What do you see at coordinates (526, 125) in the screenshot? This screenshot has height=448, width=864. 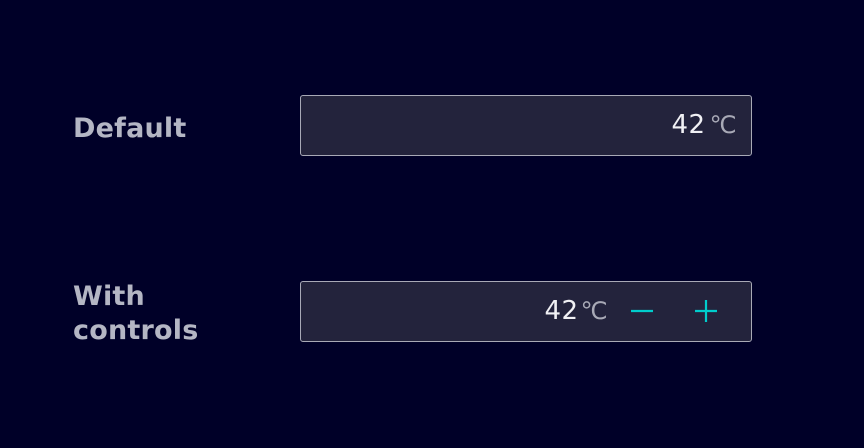 I see `temperature-input-default: 42 ℃` at bounding box center [526, 125].